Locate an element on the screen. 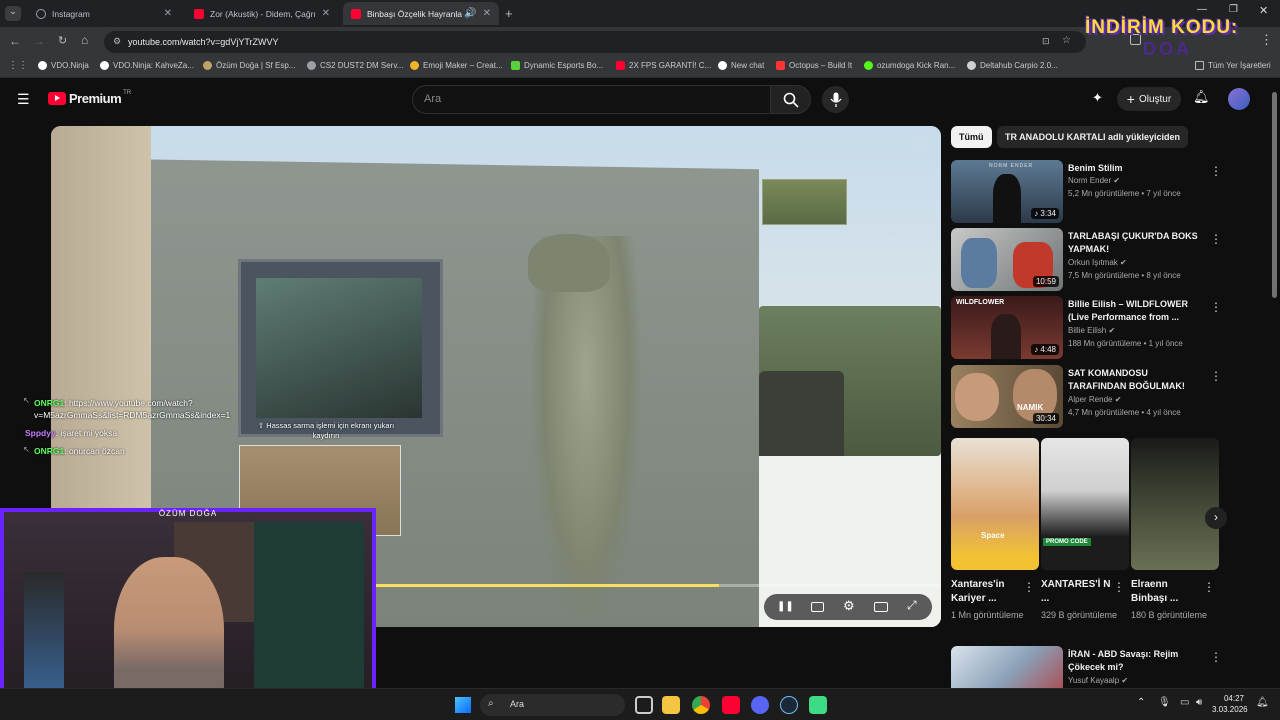 The width and height of the screenshot is (1280, 720). hamburger-menu-icon: ☰ is located at coordinates (23, 99).